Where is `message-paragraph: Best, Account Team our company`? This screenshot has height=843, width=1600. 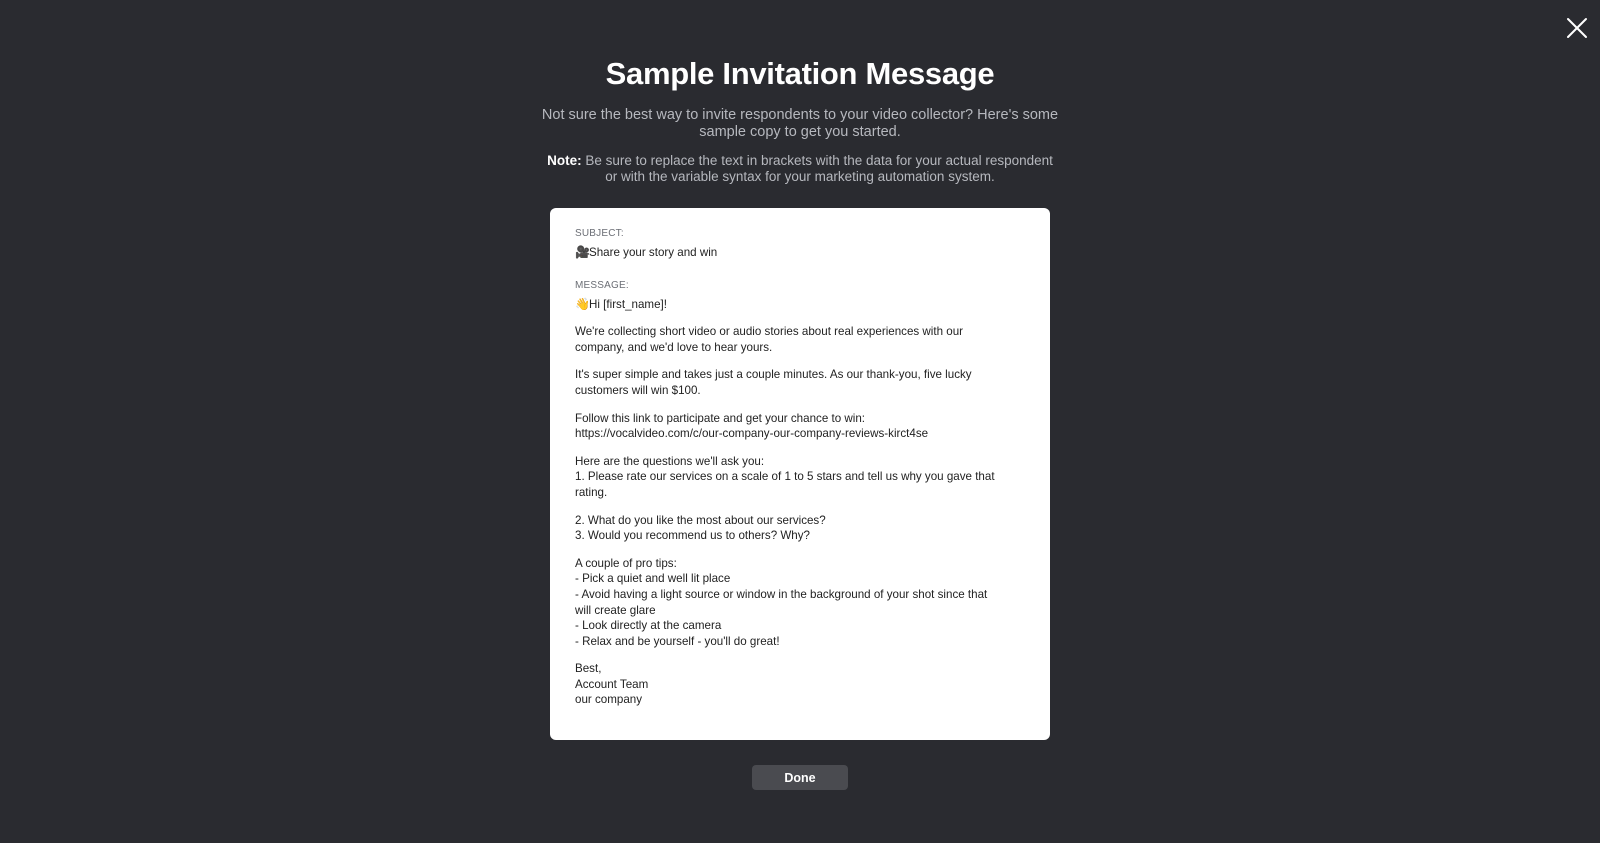 message-paragraph: Best, Account Team our company is located at coordinates (800, 684).